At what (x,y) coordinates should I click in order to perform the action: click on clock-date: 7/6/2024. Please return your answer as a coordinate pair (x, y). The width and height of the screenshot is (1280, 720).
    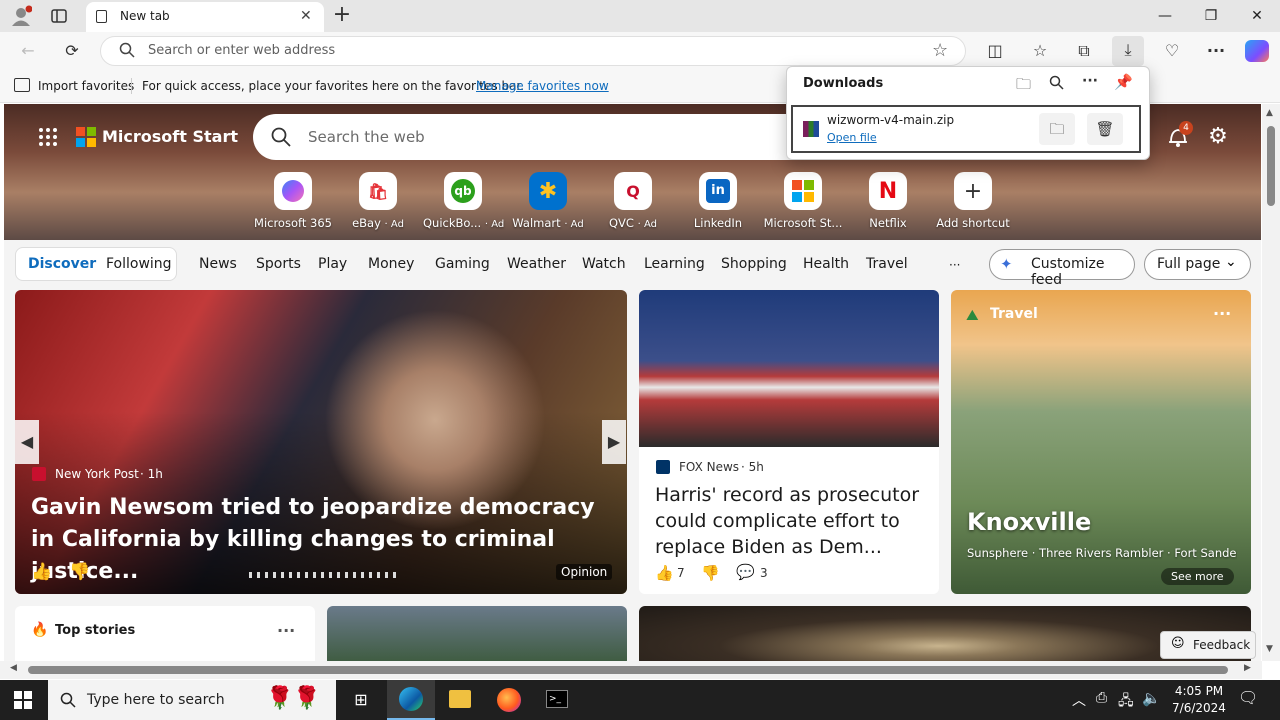
    Looking at the image, I should click on (1199, 708).